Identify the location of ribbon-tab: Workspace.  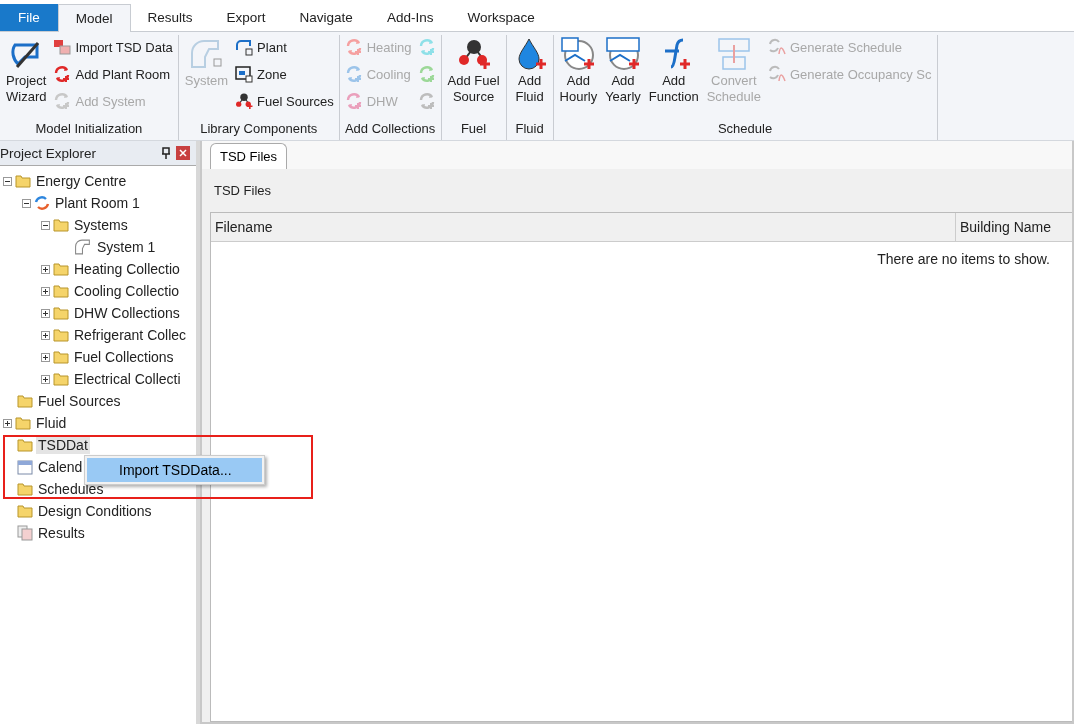
(501, 17).